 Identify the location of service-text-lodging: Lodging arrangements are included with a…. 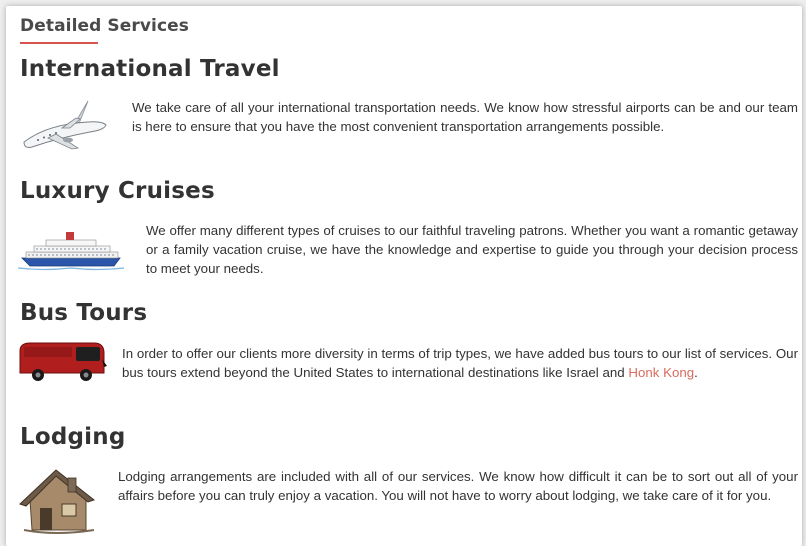
(458, 486).